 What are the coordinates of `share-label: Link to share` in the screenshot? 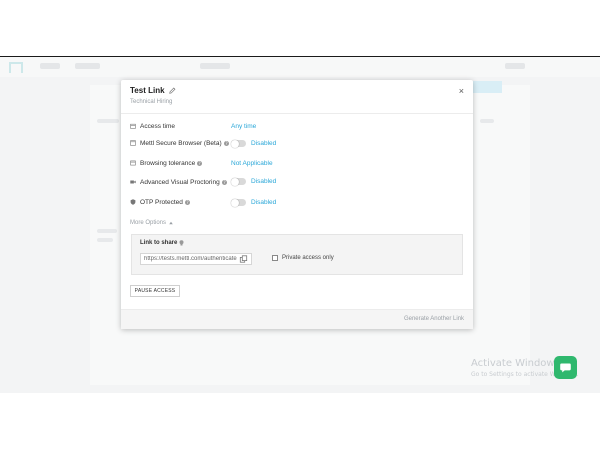 It's located at (159, 243).